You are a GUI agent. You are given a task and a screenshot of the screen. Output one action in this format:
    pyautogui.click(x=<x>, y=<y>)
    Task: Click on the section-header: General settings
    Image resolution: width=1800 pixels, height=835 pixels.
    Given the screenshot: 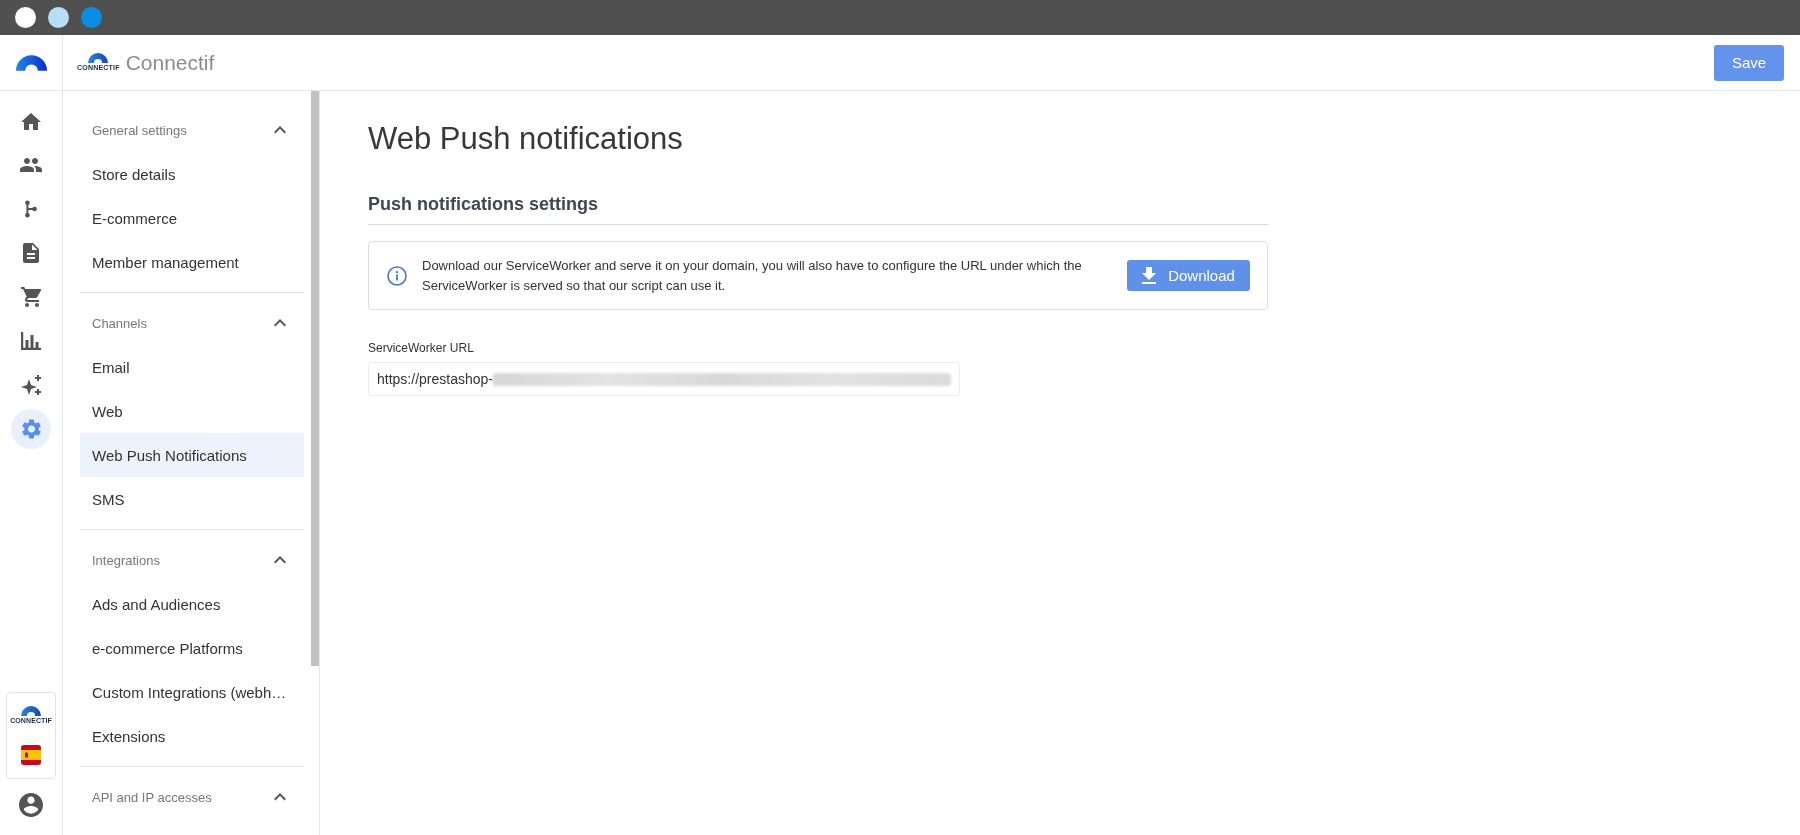 What is the action you would take?
    pyautogui.click(x=139, y=130)
    